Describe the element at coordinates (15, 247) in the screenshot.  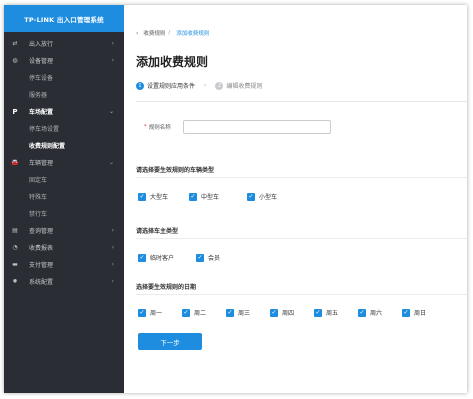
I see `report-icon: ◔` at that location.